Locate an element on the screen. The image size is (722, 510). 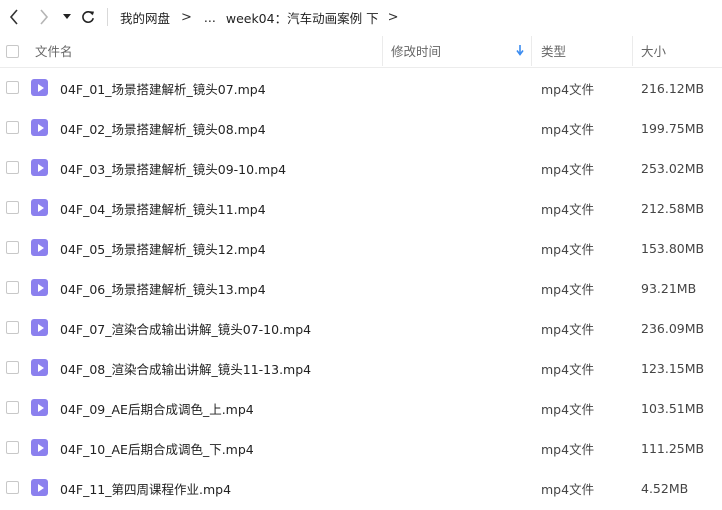
breadcrumb: 我的网盘 > ... week04：汽车动画案例 下 > is located at coordinates (265, 17).